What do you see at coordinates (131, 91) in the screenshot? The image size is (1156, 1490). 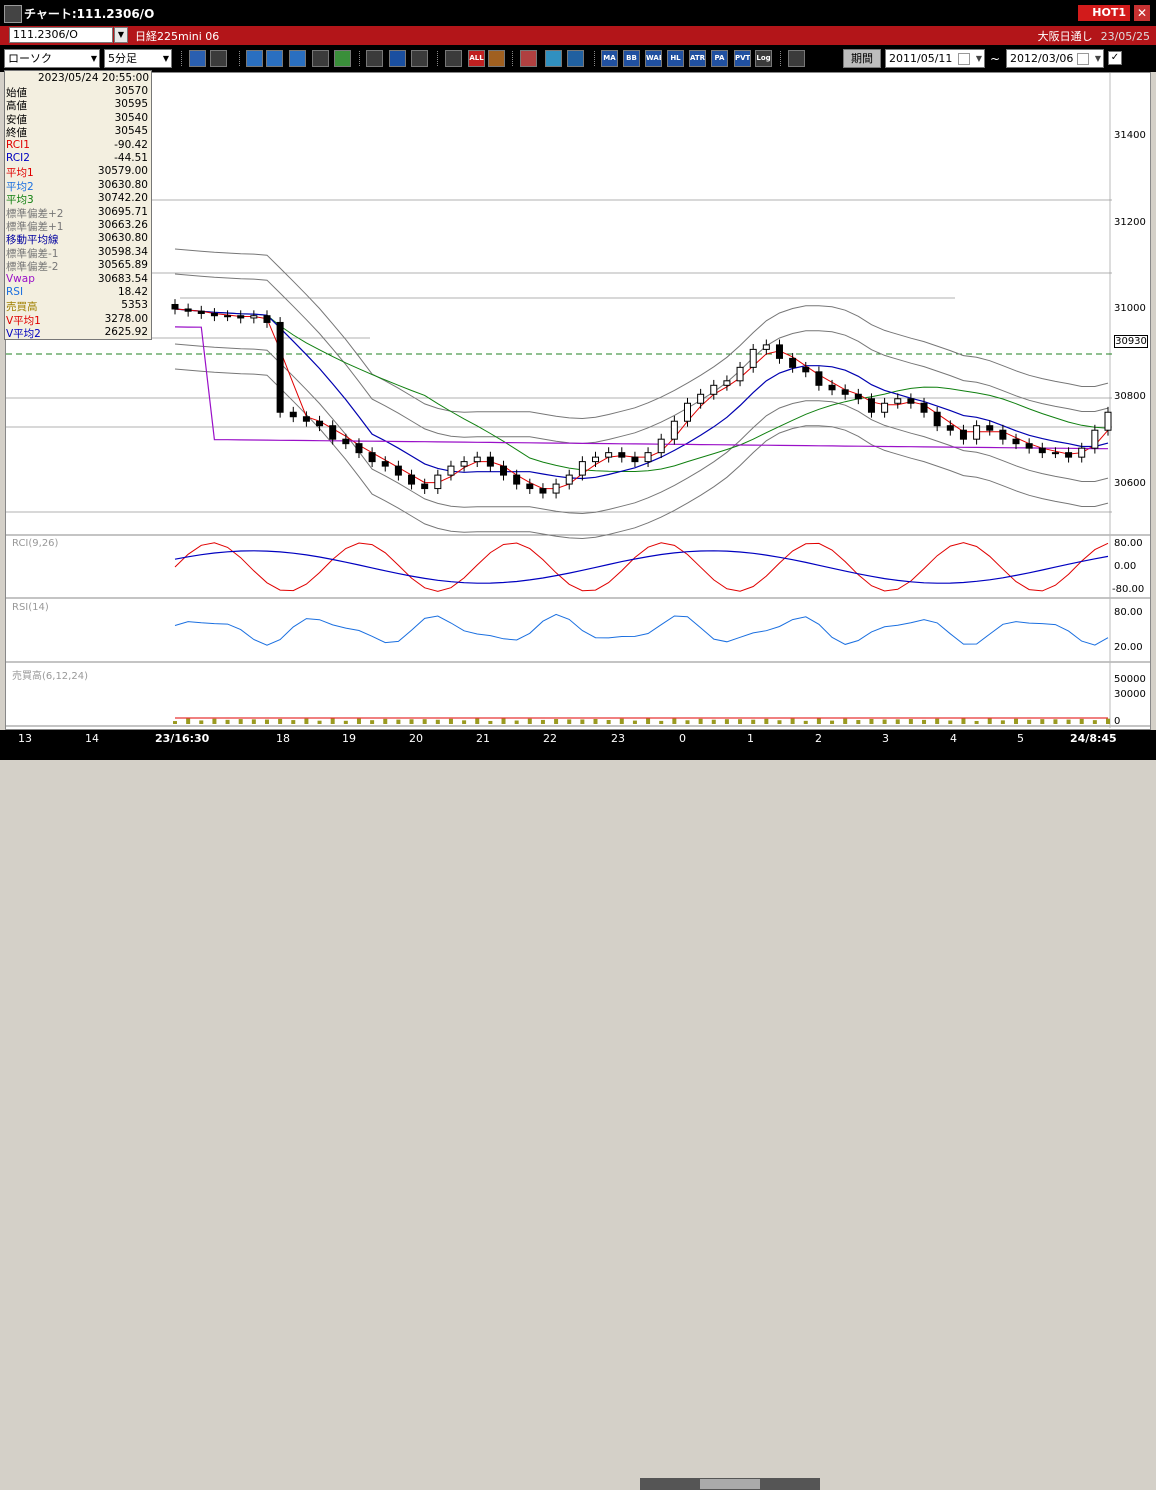 I see `data-window-value: 30570` at bounding box center [131, 91].